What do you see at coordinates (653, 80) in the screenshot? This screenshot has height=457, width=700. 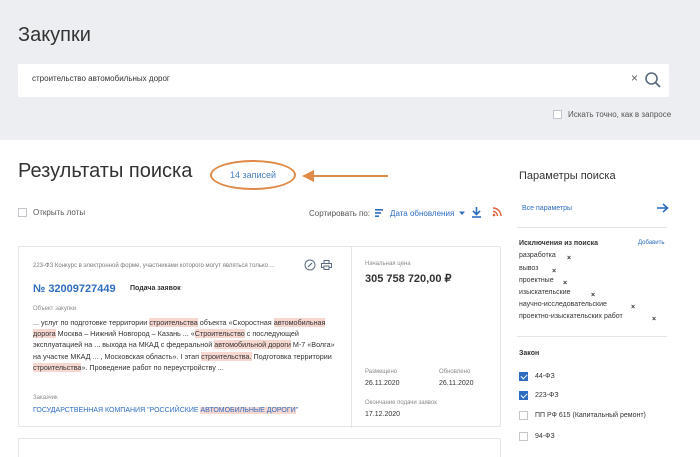 I see `search-icon` at bounding box center [653, 80].